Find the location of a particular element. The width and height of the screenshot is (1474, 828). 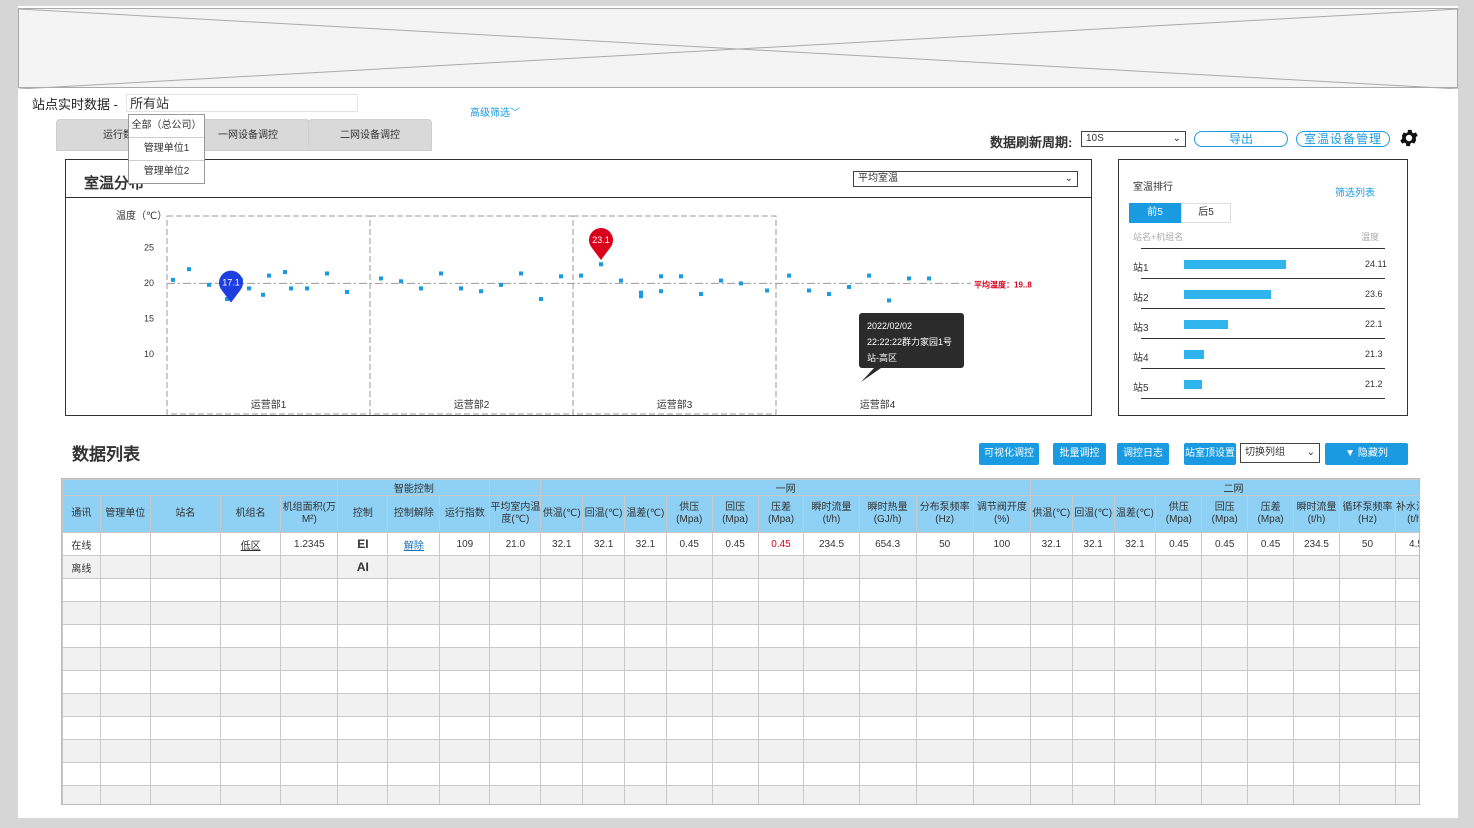

device-mgmt-button: 室温设备管理 is located at coordinates (1343, 139).